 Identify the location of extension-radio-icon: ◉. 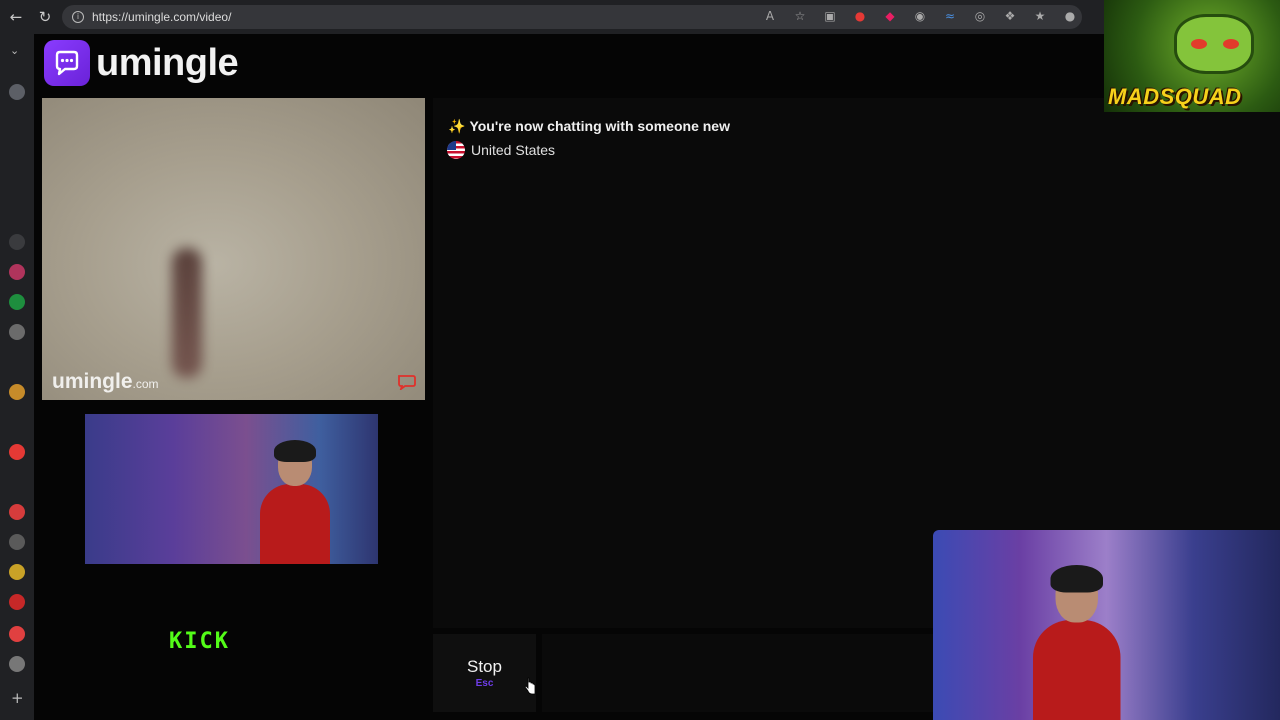
(920, 16).